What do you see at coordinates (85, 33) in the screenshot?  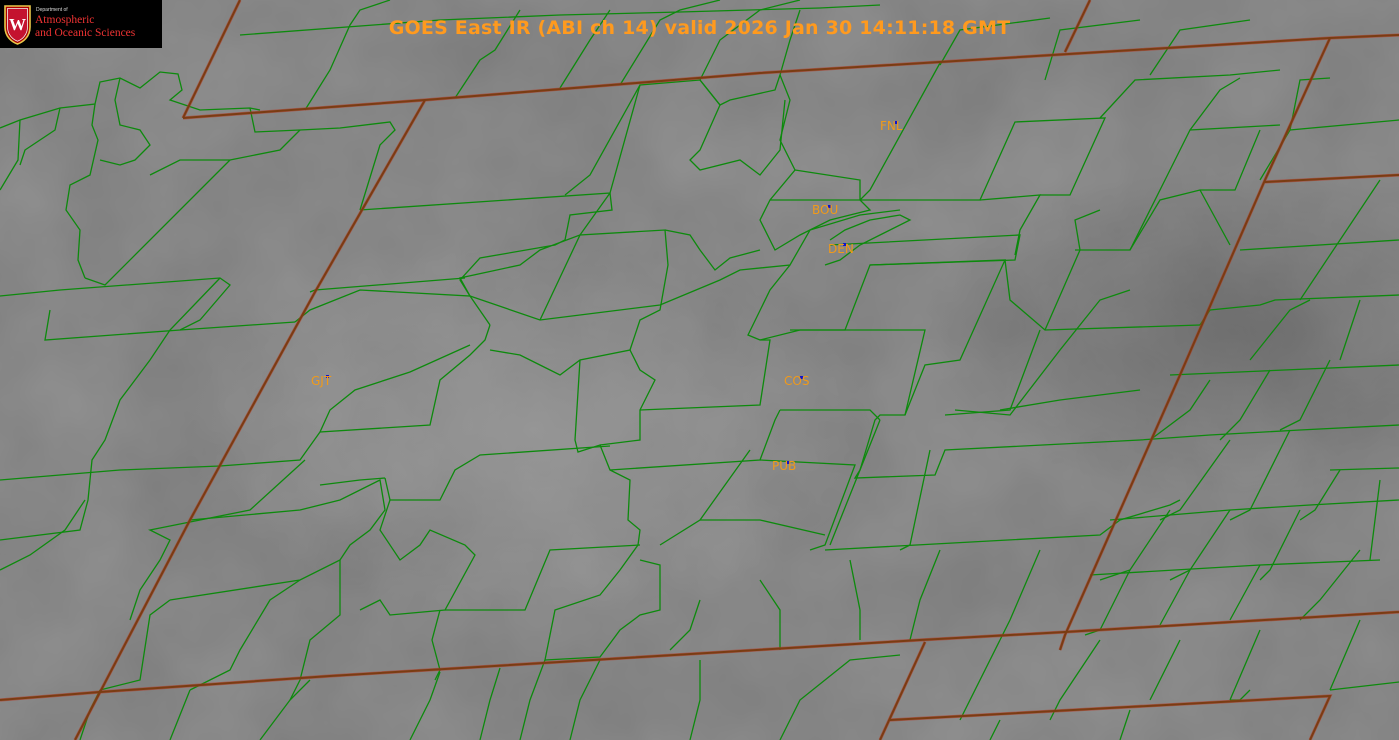 I see `logo-line-2: and Oceanic Sciences` at bounding box center [85, 33].